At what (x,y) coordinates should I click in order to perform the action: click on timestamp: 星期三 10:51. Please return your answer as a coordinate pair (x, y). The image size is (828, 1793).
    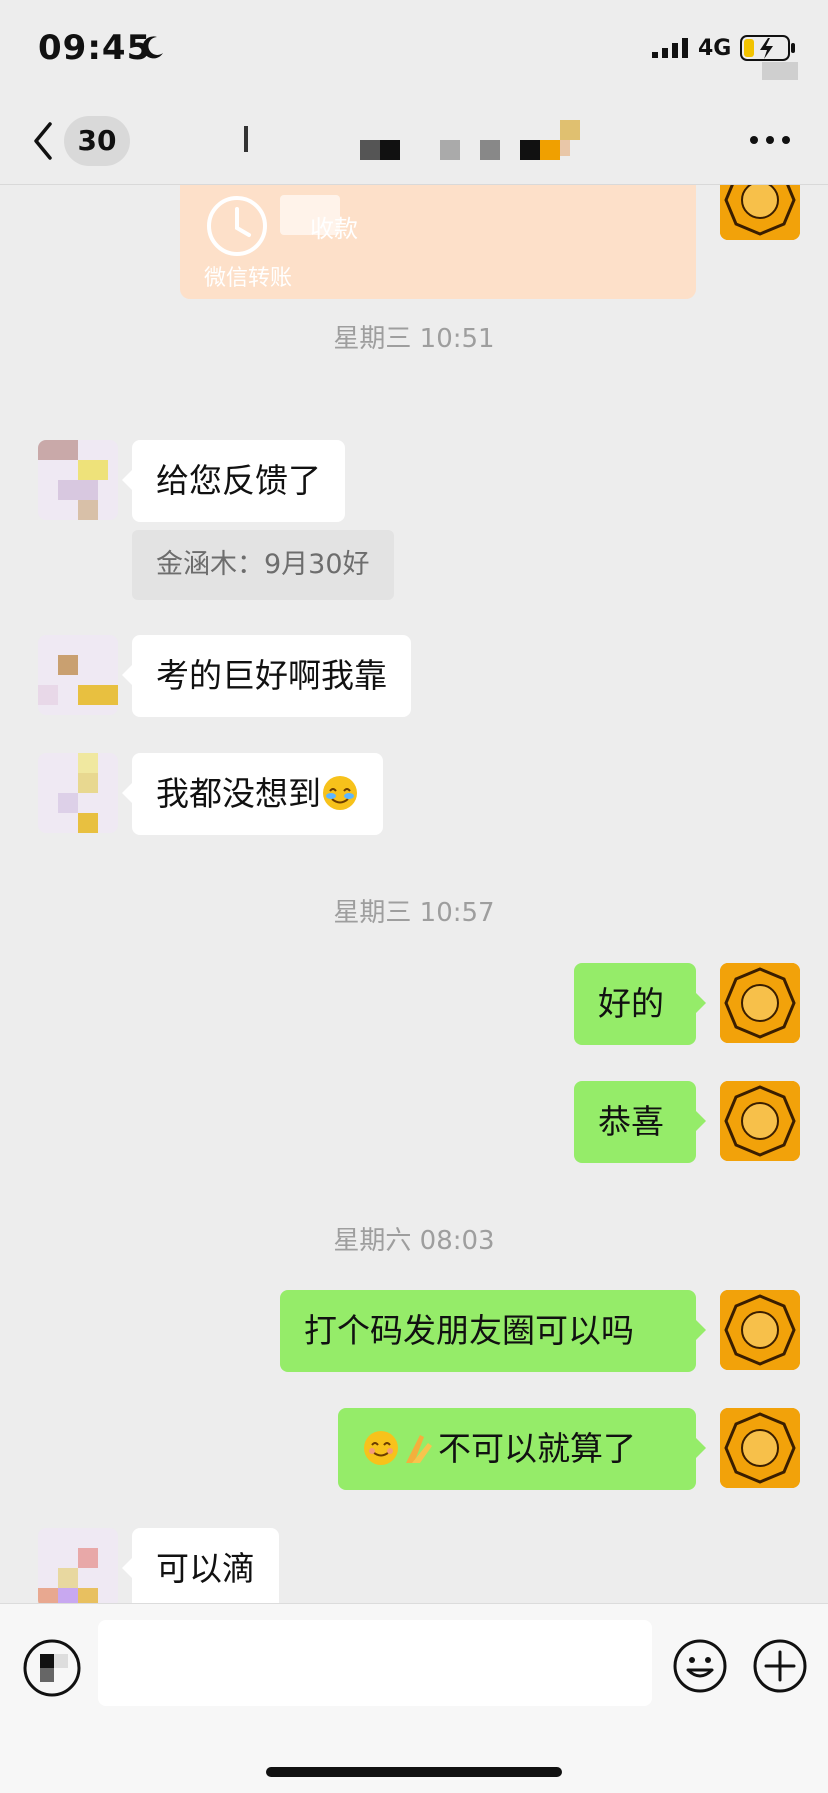
    Looking at the image, I should click on (414, 339).